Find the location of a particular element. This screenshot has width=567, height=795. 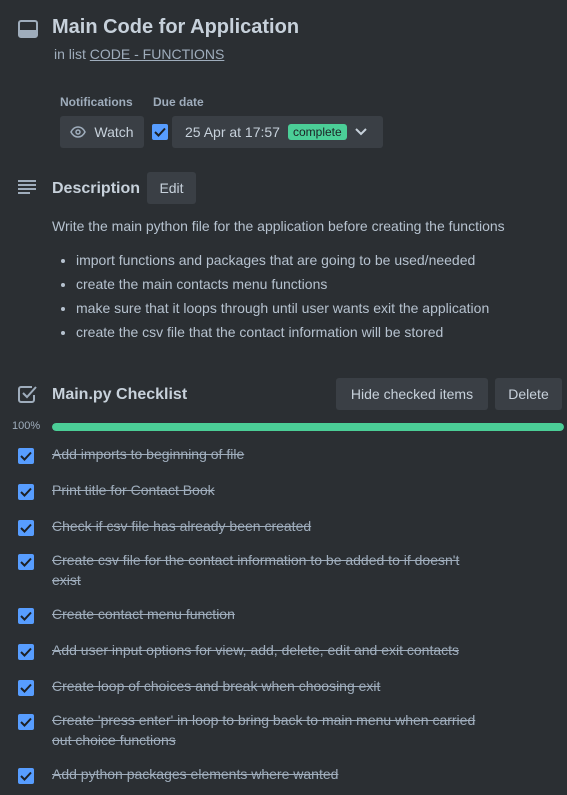

progress-bar is located at coordinates (308, 427).